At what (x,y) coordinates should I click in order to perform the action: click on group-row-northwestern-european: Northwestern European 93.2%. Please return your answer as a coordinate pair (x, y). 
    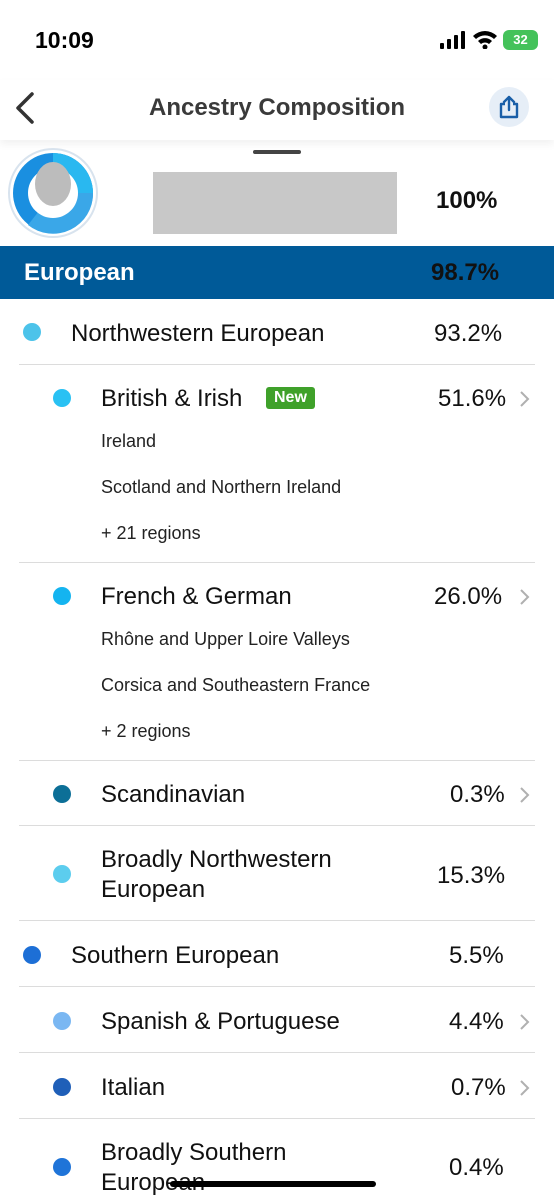
    Looking at the image, I should click on (277, 332).